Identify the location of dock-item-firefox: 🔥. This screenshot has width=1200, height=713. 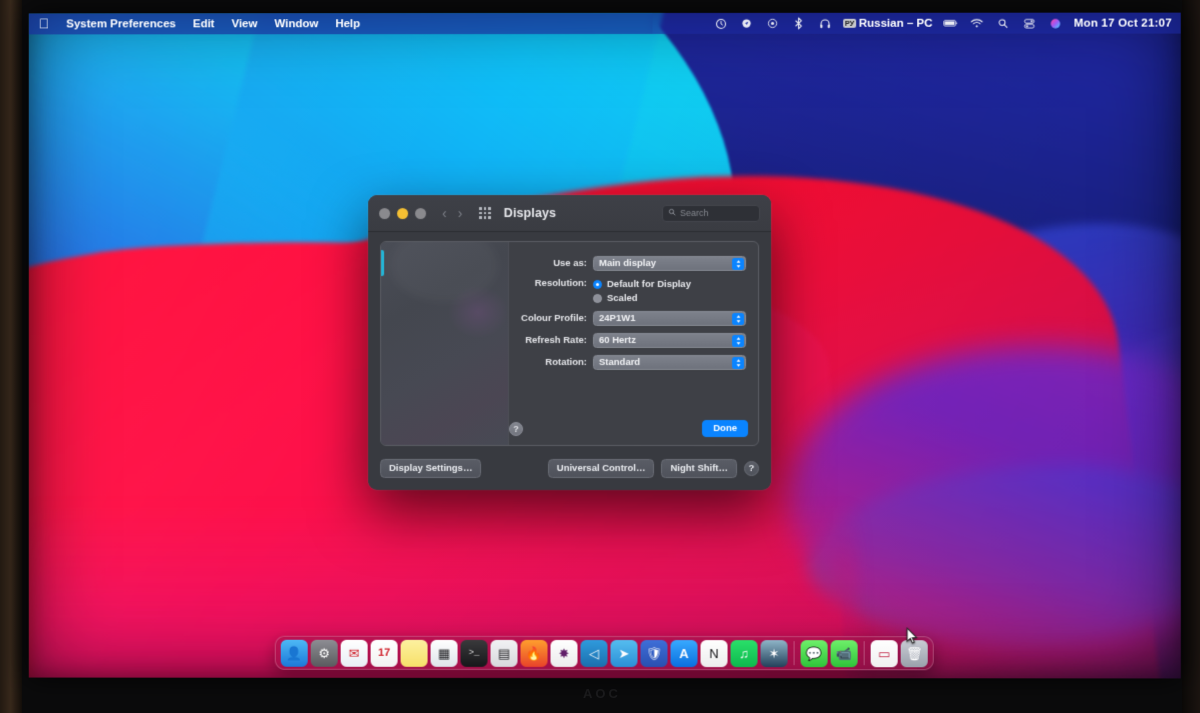
(534, 653).